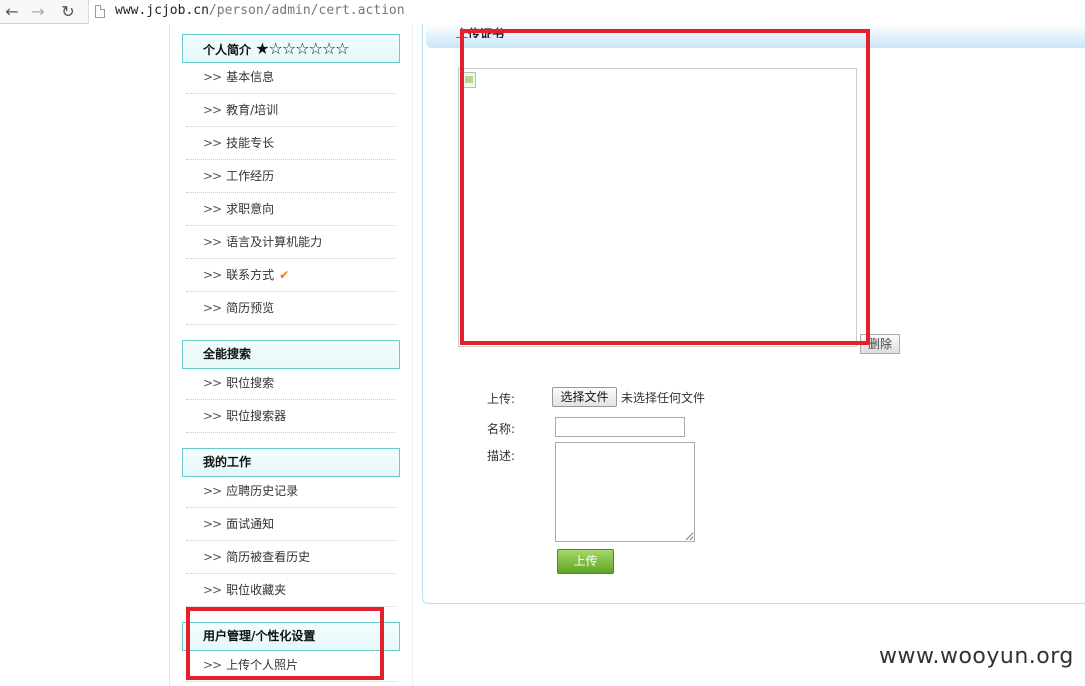 This screenshot has height=686, width=1085. What do you see at coordinates (291, 491) in the screenshot?
I see `sidebar-item-application-history: >> 应聘历史记录` at bounding box center [291, 491].